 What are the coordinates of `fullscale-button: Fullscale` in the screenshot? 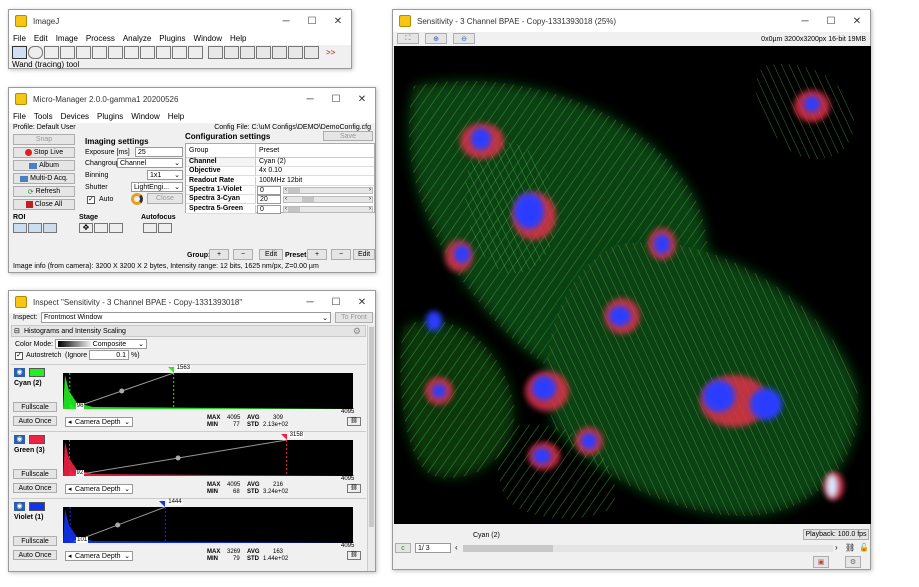 It's located at (35, 541).